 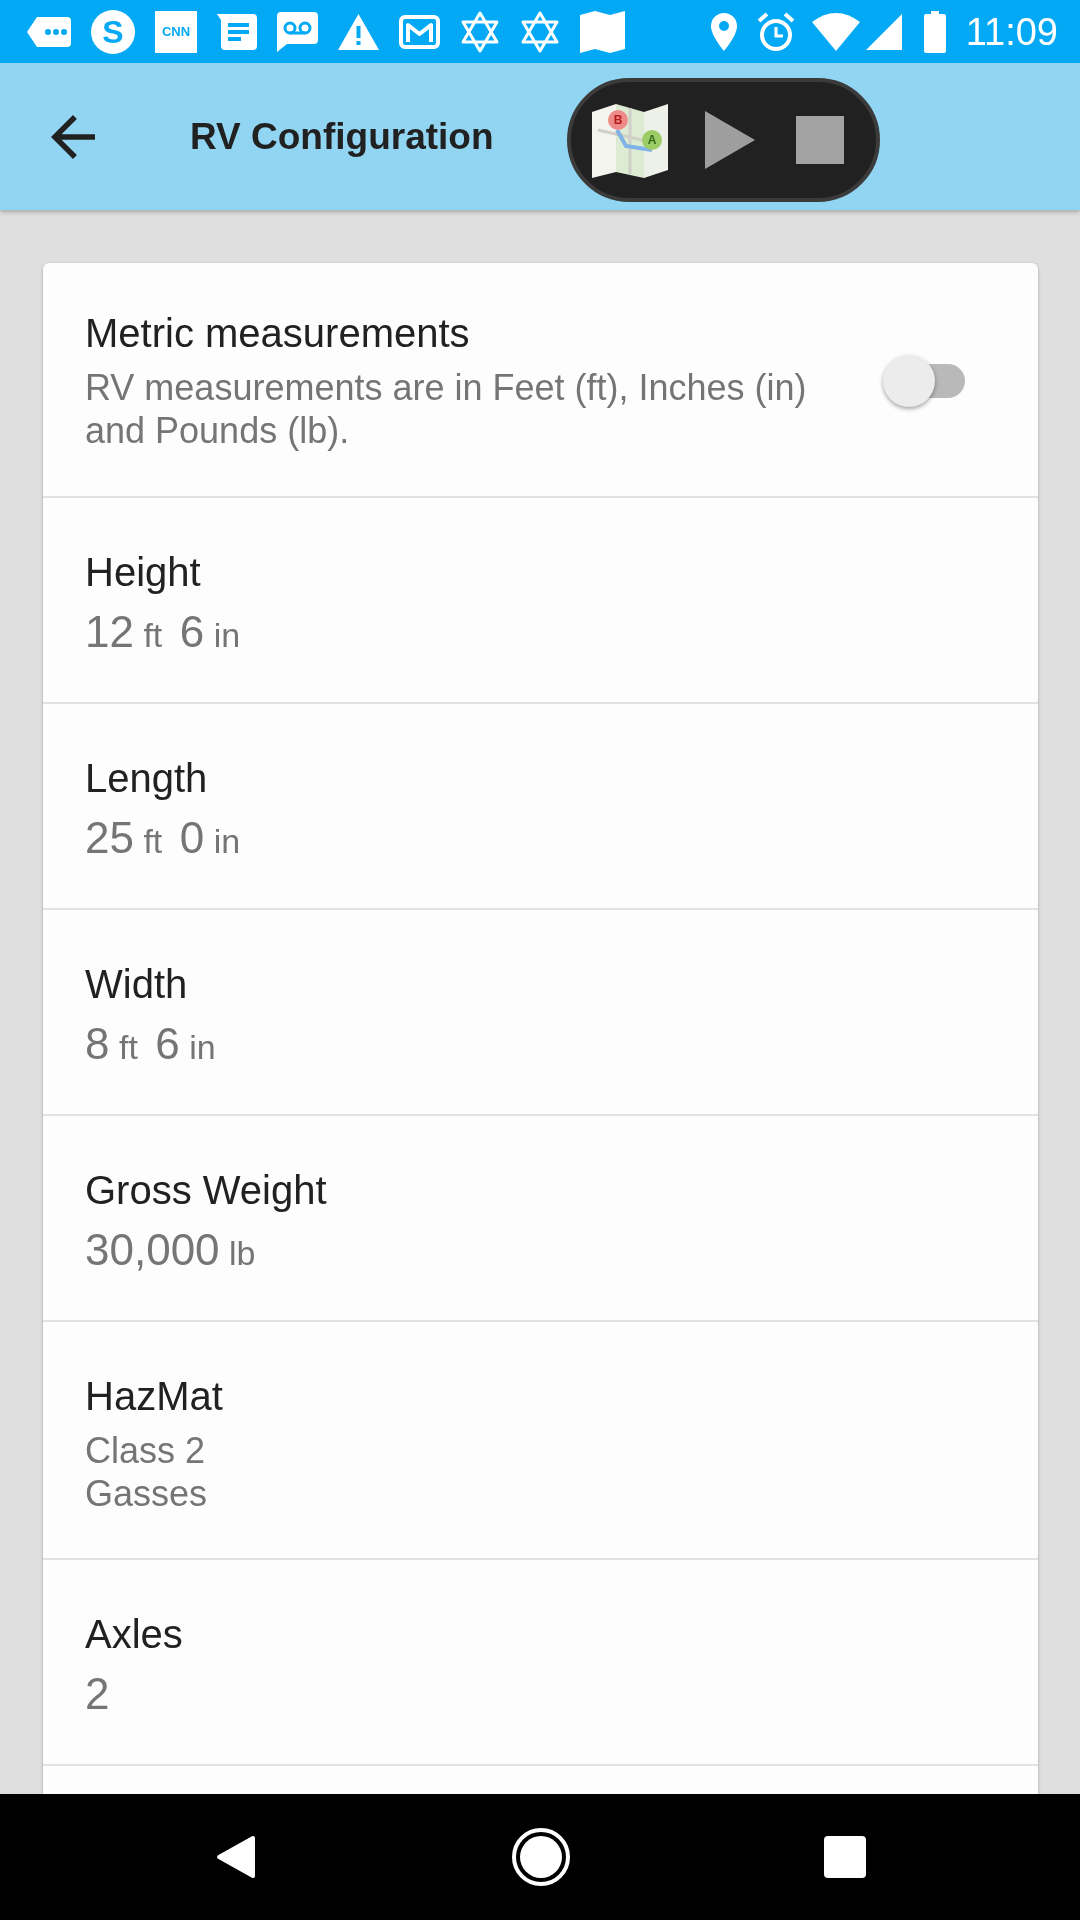 I want to click on message-icon, so click(x=237, y=31).